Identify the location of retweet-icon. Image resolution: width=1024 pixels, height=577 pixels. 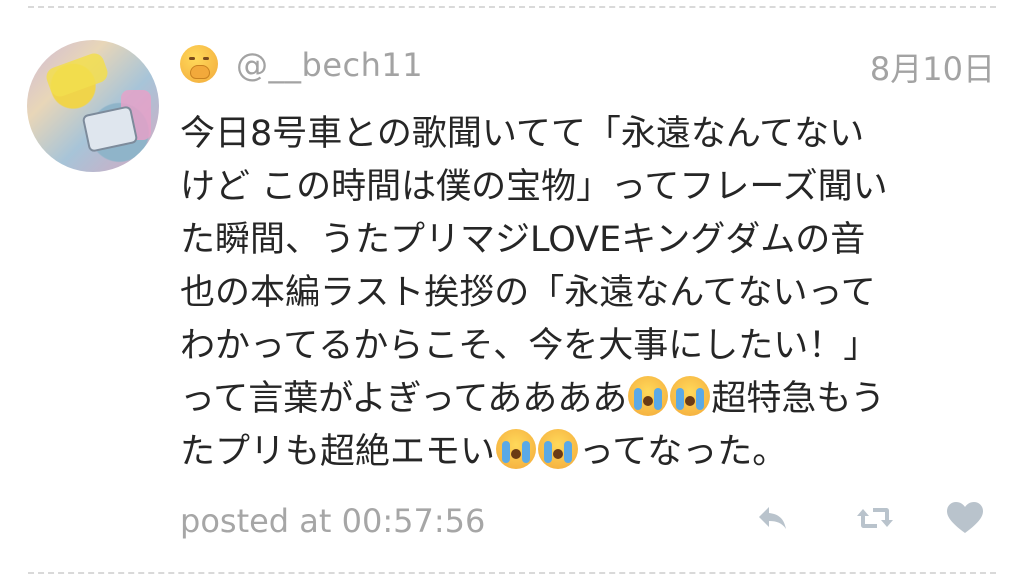
(875, 518).